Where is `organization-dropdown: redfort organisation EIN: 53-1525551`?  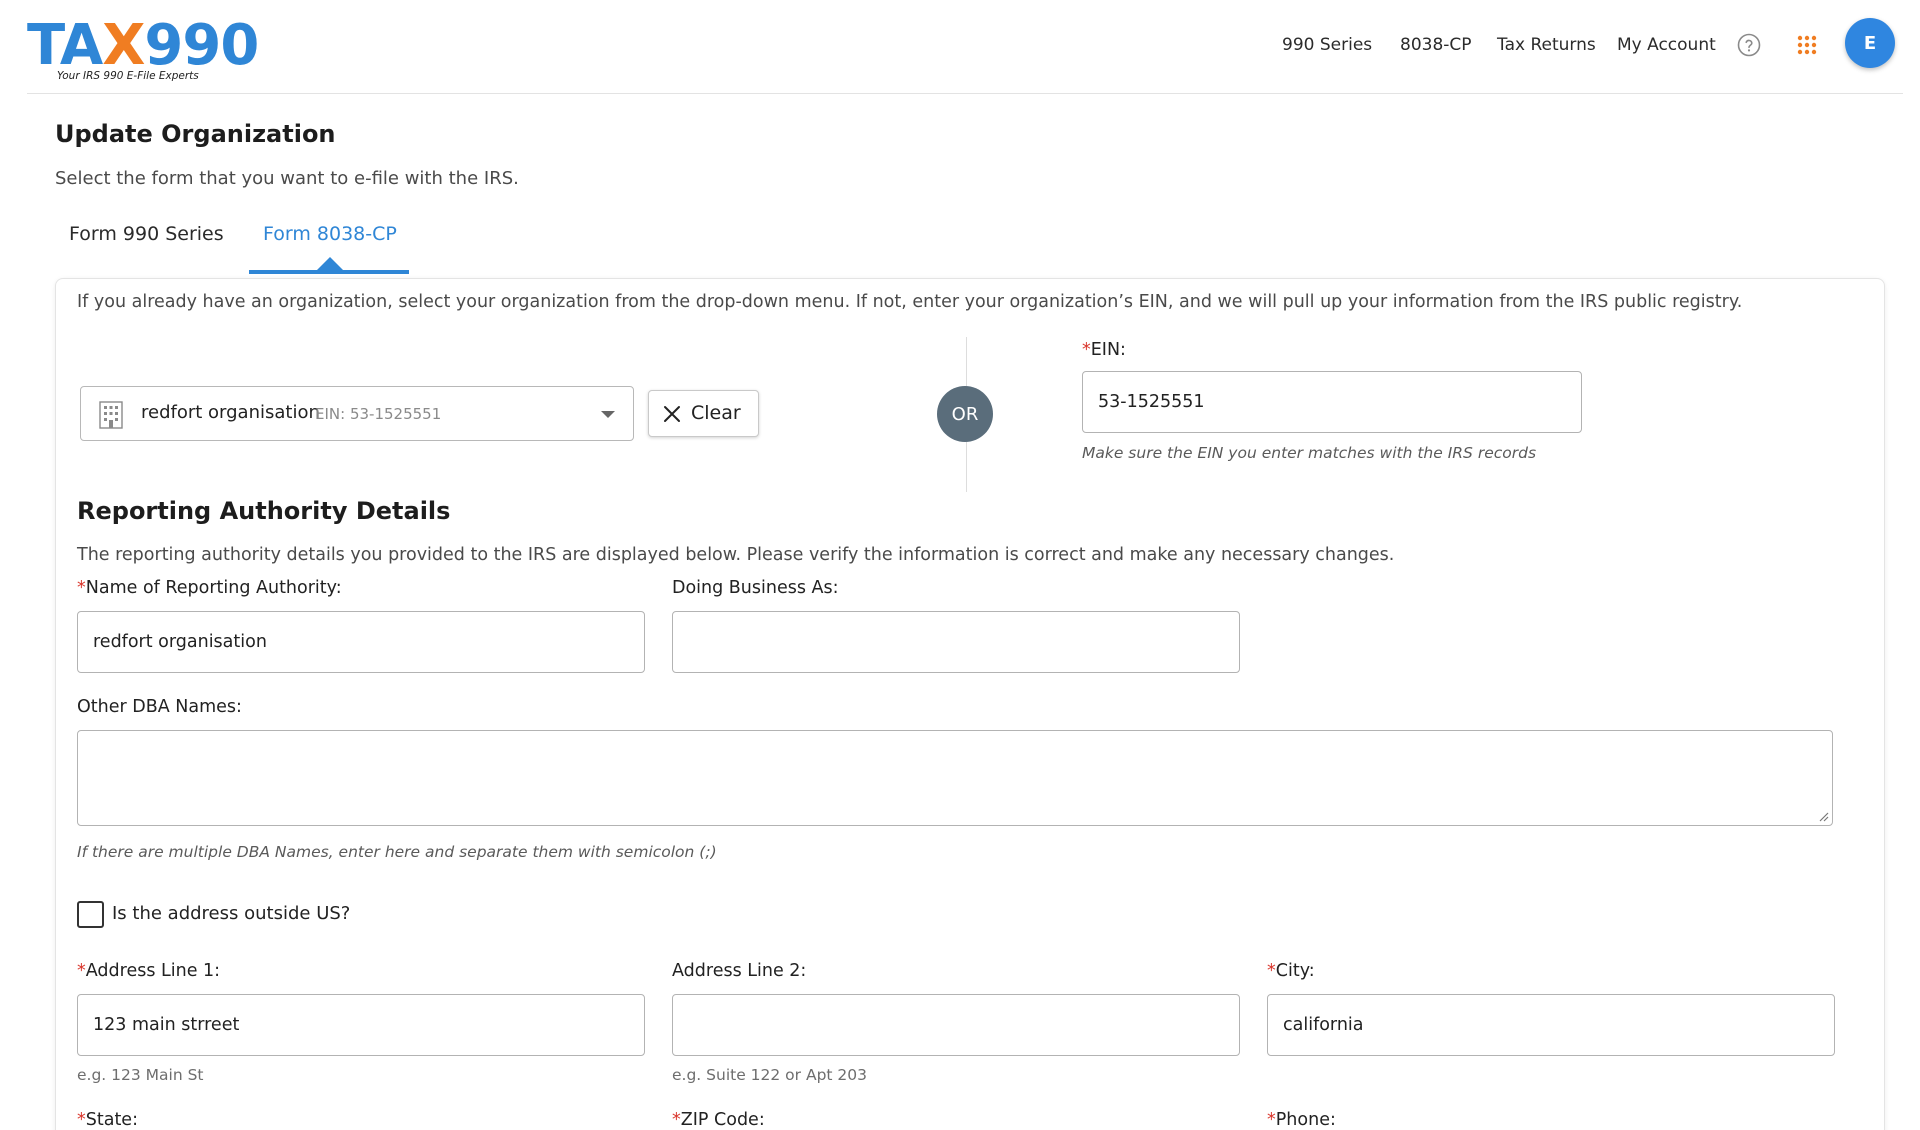 organization-dropdown: redfort organisation EIN: 53-1525551 is located at coordinates (357, 413).